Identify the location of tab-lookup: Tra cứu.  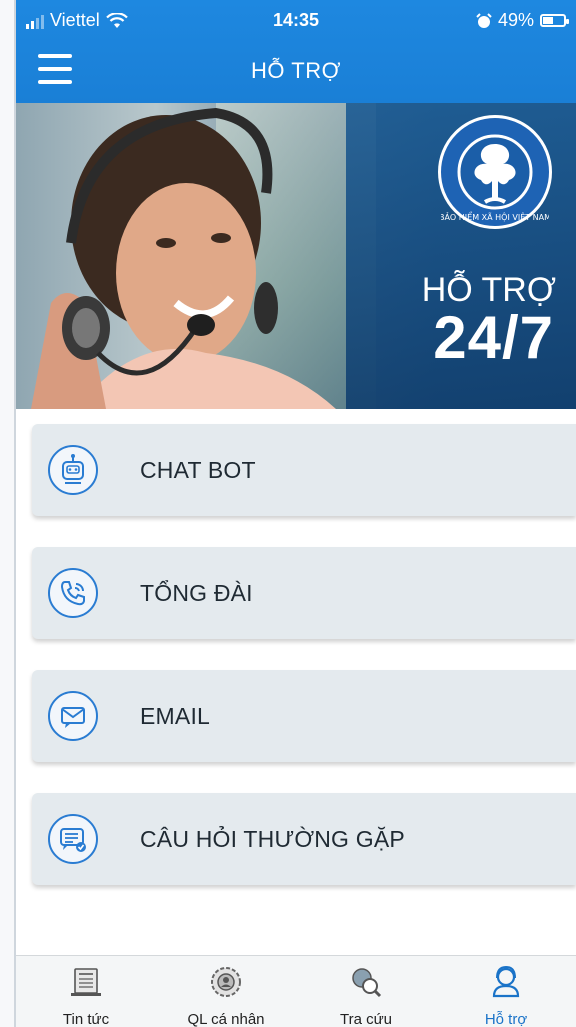
(366, 991).